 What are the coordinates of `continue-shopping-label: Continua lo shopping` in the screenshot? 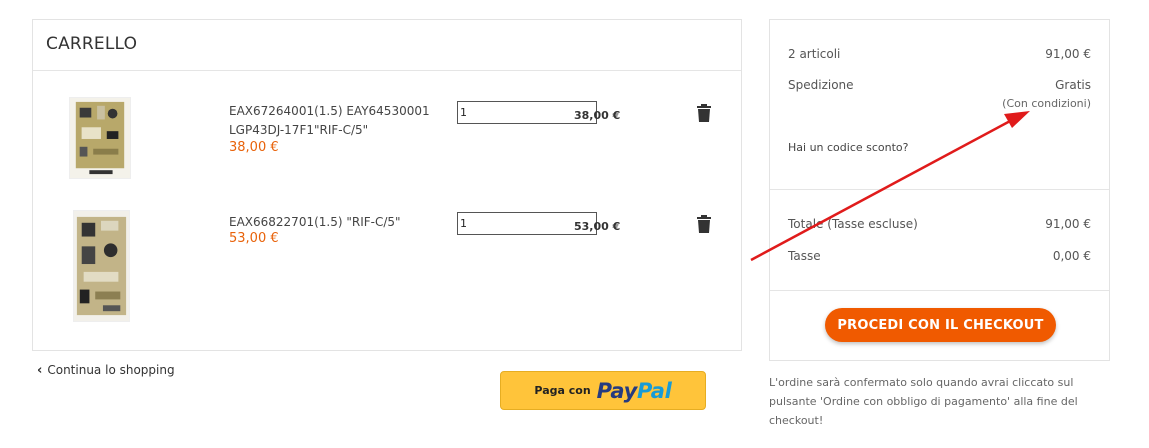 It's located at (111, 370).